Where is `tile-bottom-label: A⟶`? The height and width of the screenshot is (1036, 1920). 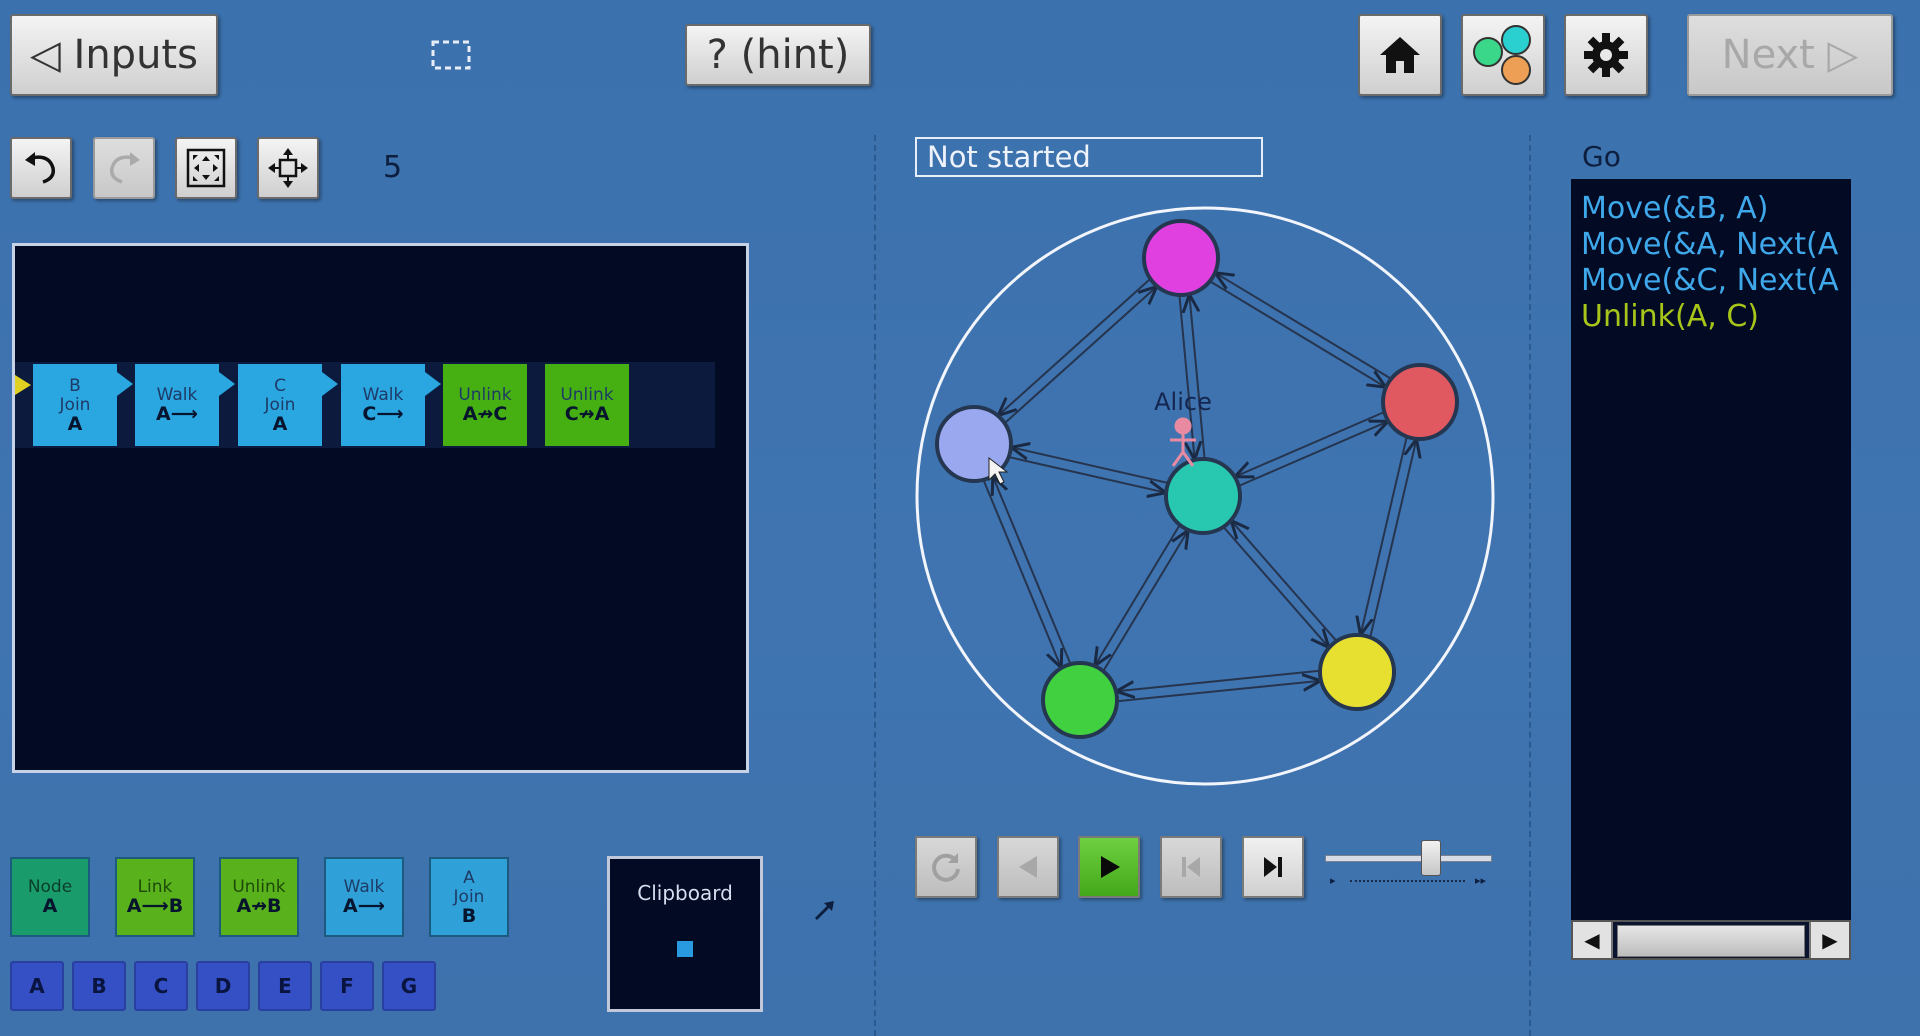 tile-bottom-label: A⟶ is located at coordinates (364, 906).